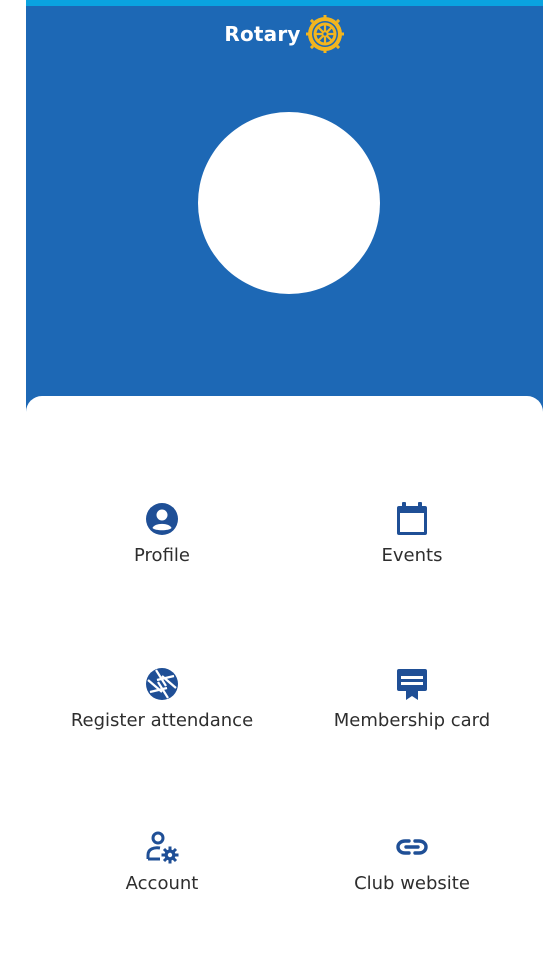 The width and height of the screenshot is (543, 966). What do you see at coordinates (324, 34) in the screenshot?
I see `rotary-wheel-icon` at bounding box center [324, 34].